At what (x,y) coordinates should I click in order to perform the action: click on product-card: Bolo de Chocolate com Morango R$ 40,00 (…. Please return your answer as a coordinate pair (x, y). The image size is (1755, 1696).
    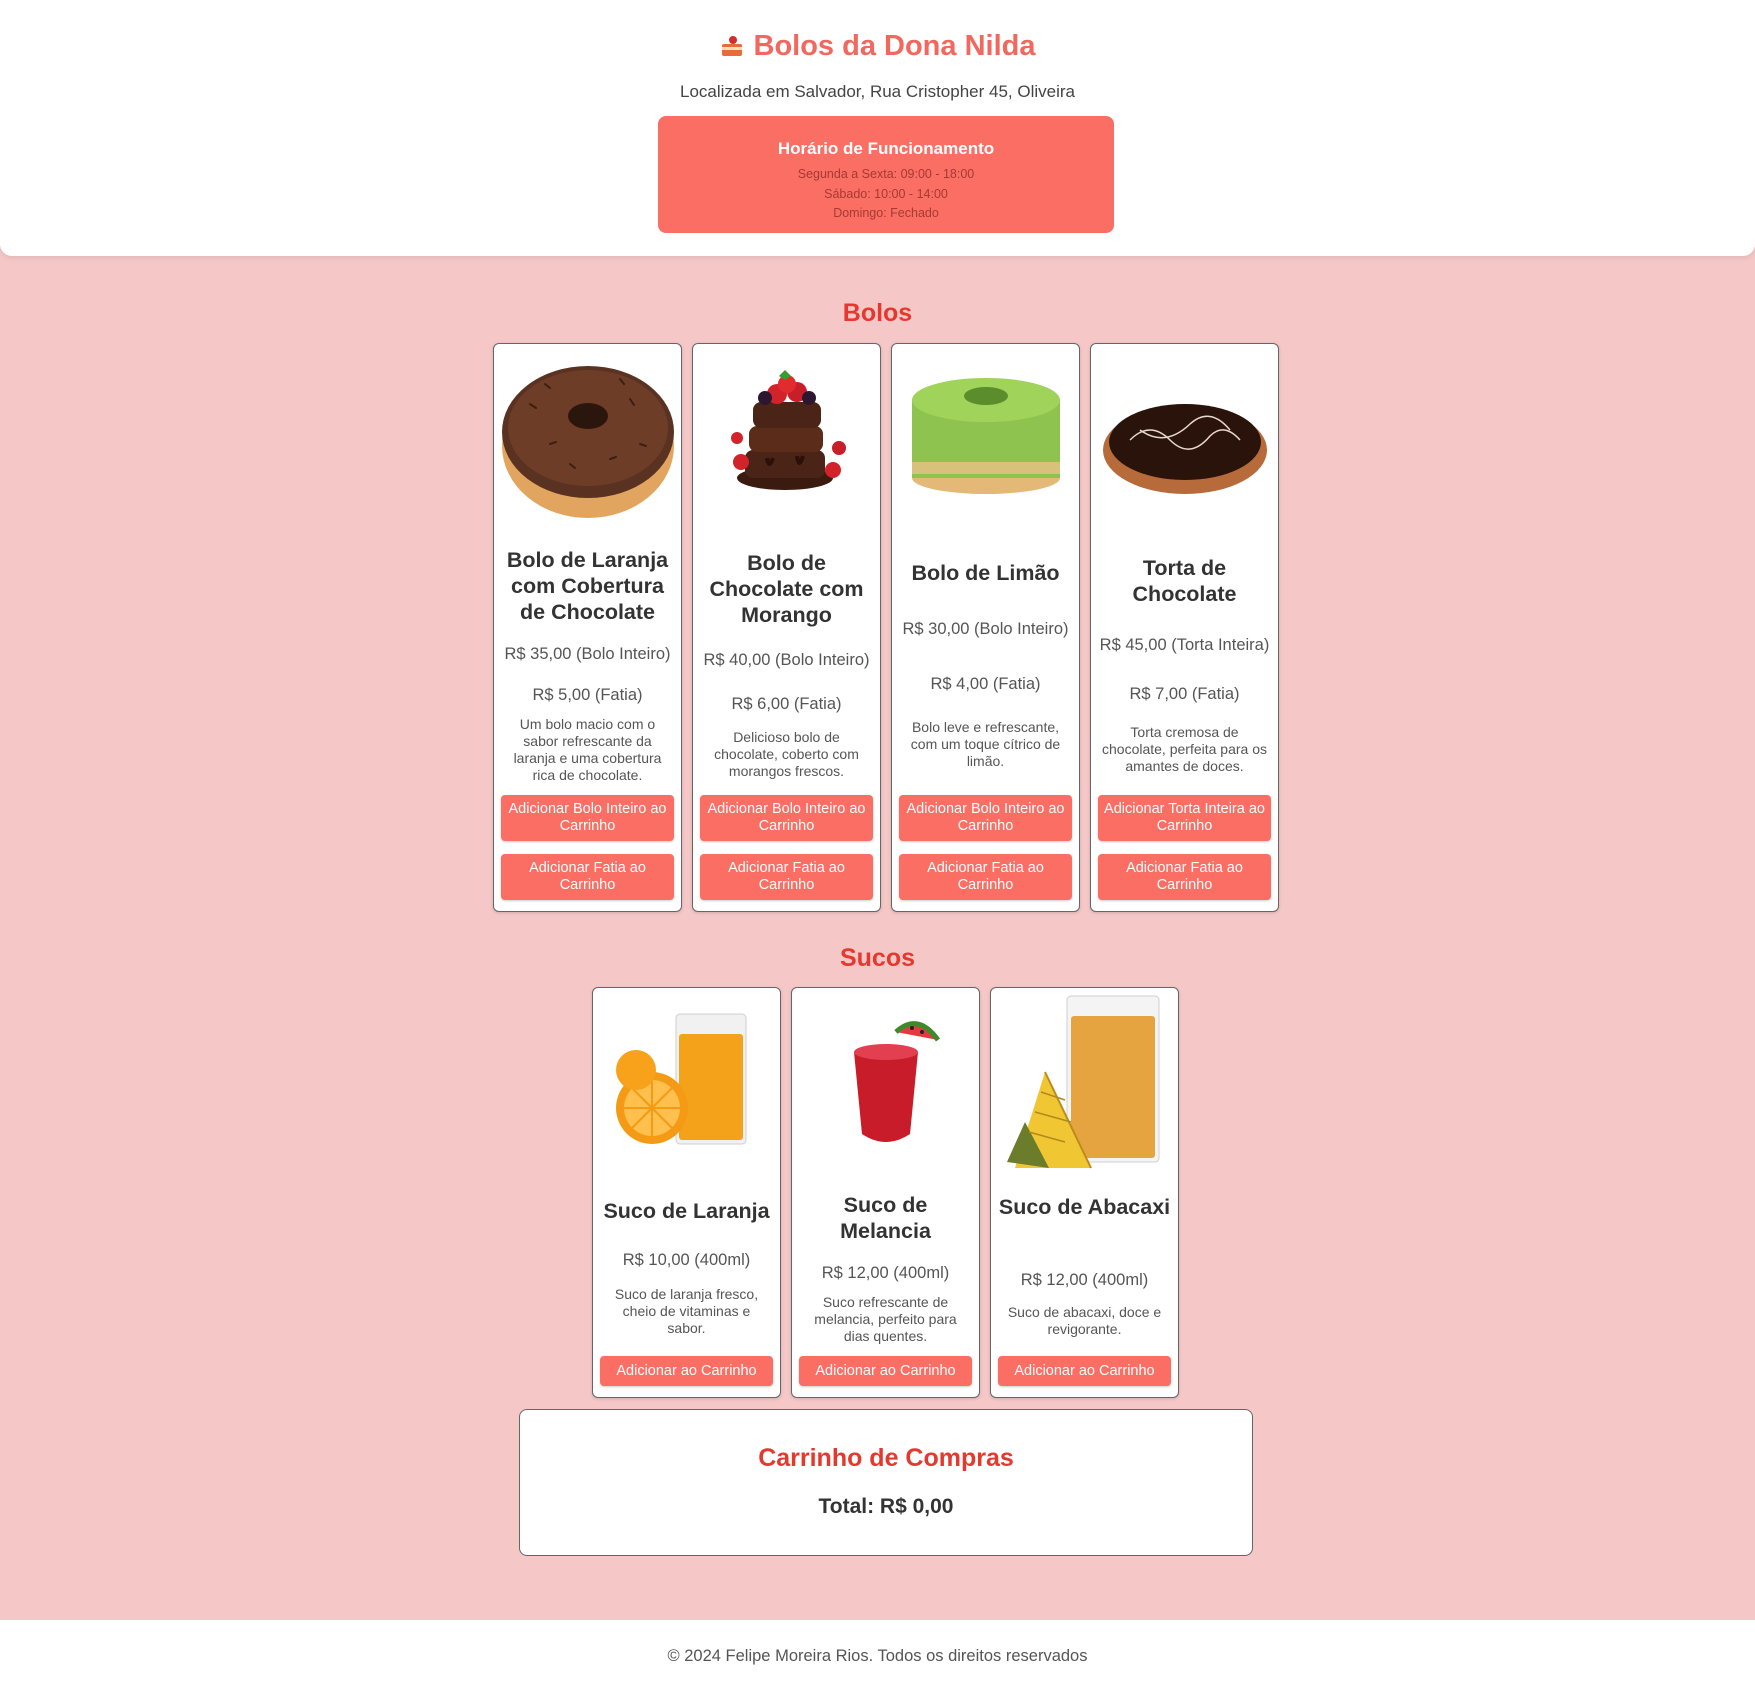
    Looking at the image, I should click on (786, 627).